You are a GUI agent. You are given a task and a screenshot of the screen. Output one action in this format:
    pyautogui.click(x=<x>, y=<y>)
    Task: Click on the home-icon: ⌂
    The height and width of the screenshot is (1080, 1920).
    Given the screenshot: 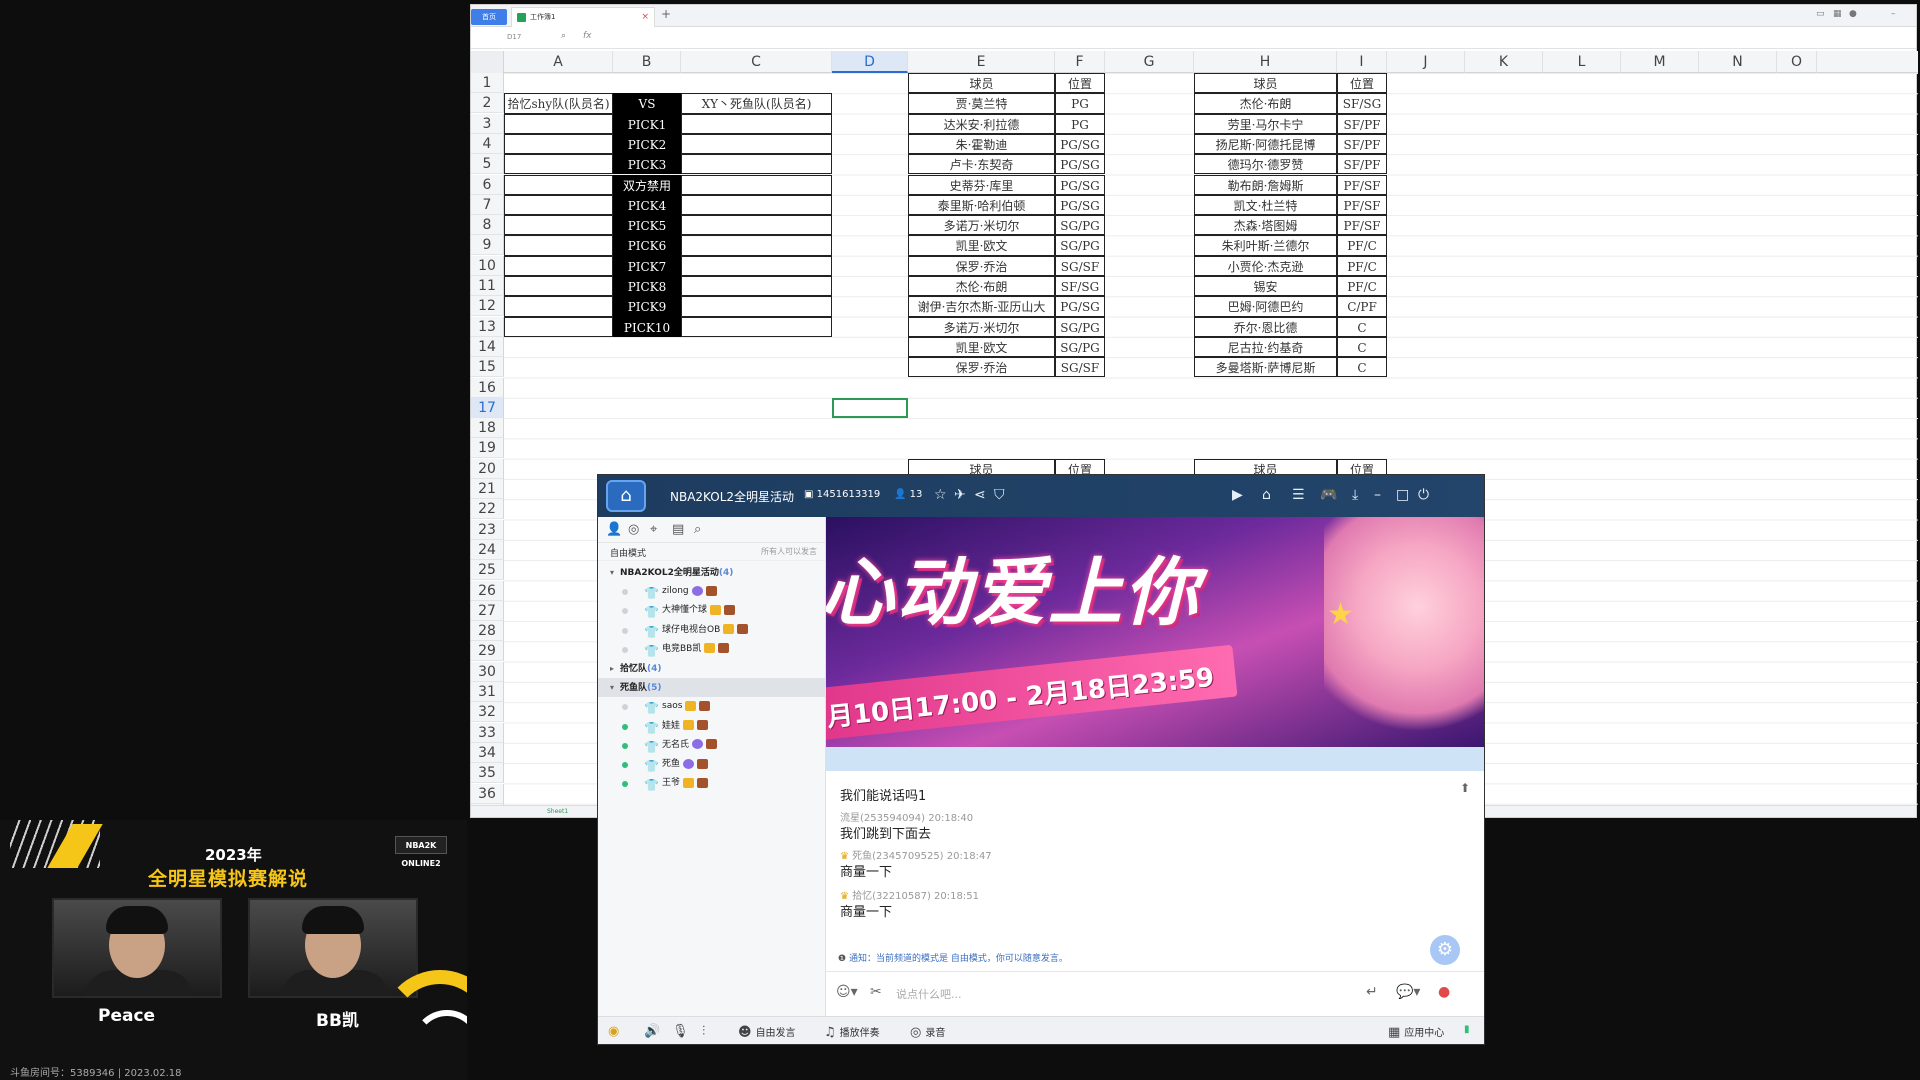 What is the action you would take?
    pyautogui.click(x=1266, y=495)
    